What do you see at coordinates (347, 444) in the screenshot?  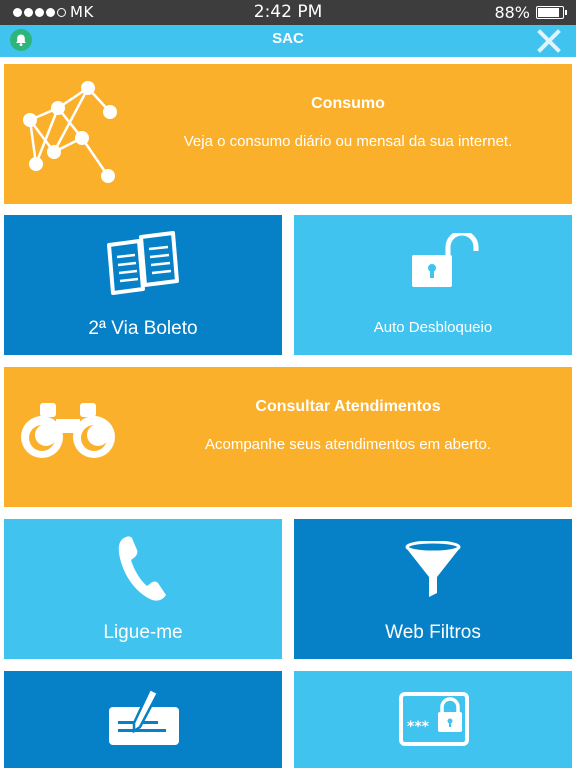 I see `atendimentos-subtitle: Acompanhe seus atendimentos em aberto.` at bounding box center [347, 444].